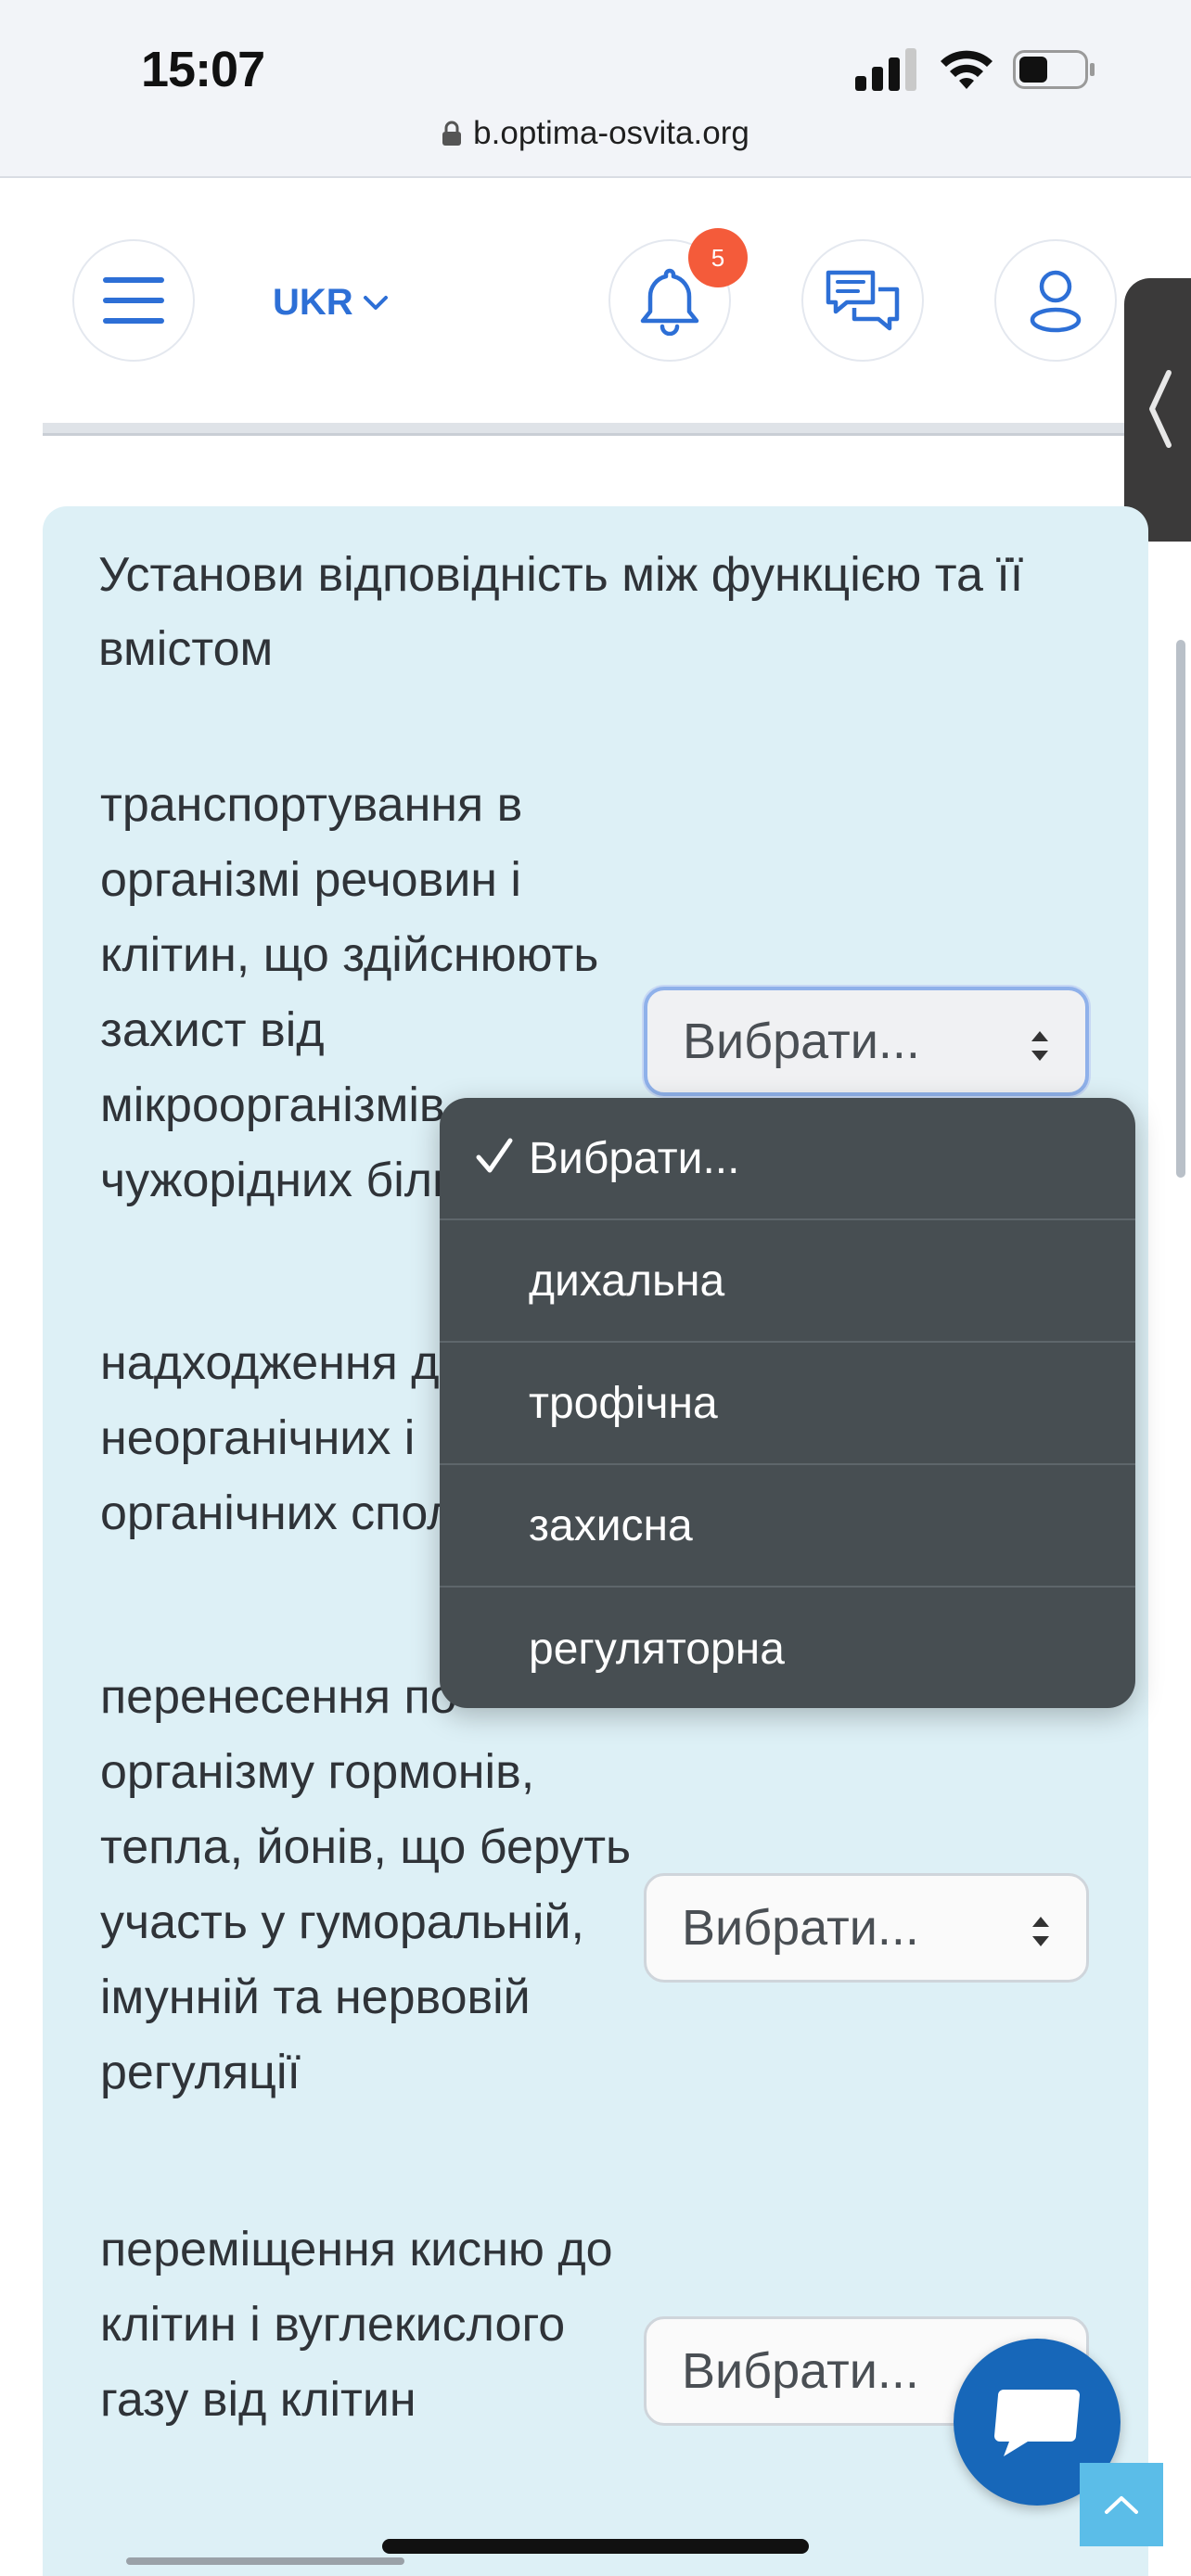 This screenshot has width=1191, height=2576. What do you see at coordinates (1054, 69) in the screenshot?
I see `battery-icon` at bounding box center [1054, 69].